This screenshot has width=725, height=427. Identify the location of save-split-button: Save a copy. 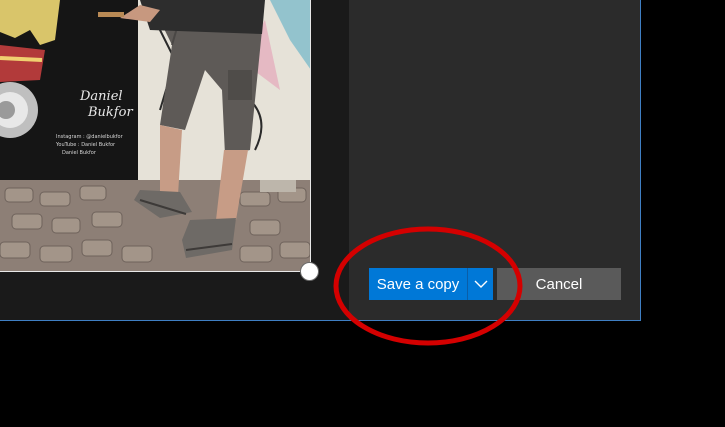
(431, 284).